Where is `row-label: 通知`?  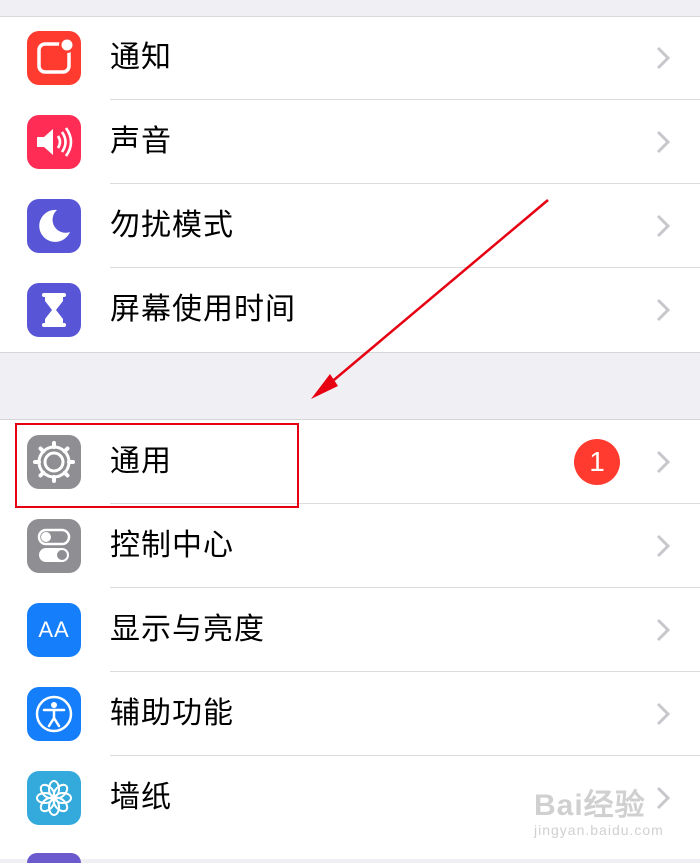
row-label: 通知 is located at coordinates (141, 57).